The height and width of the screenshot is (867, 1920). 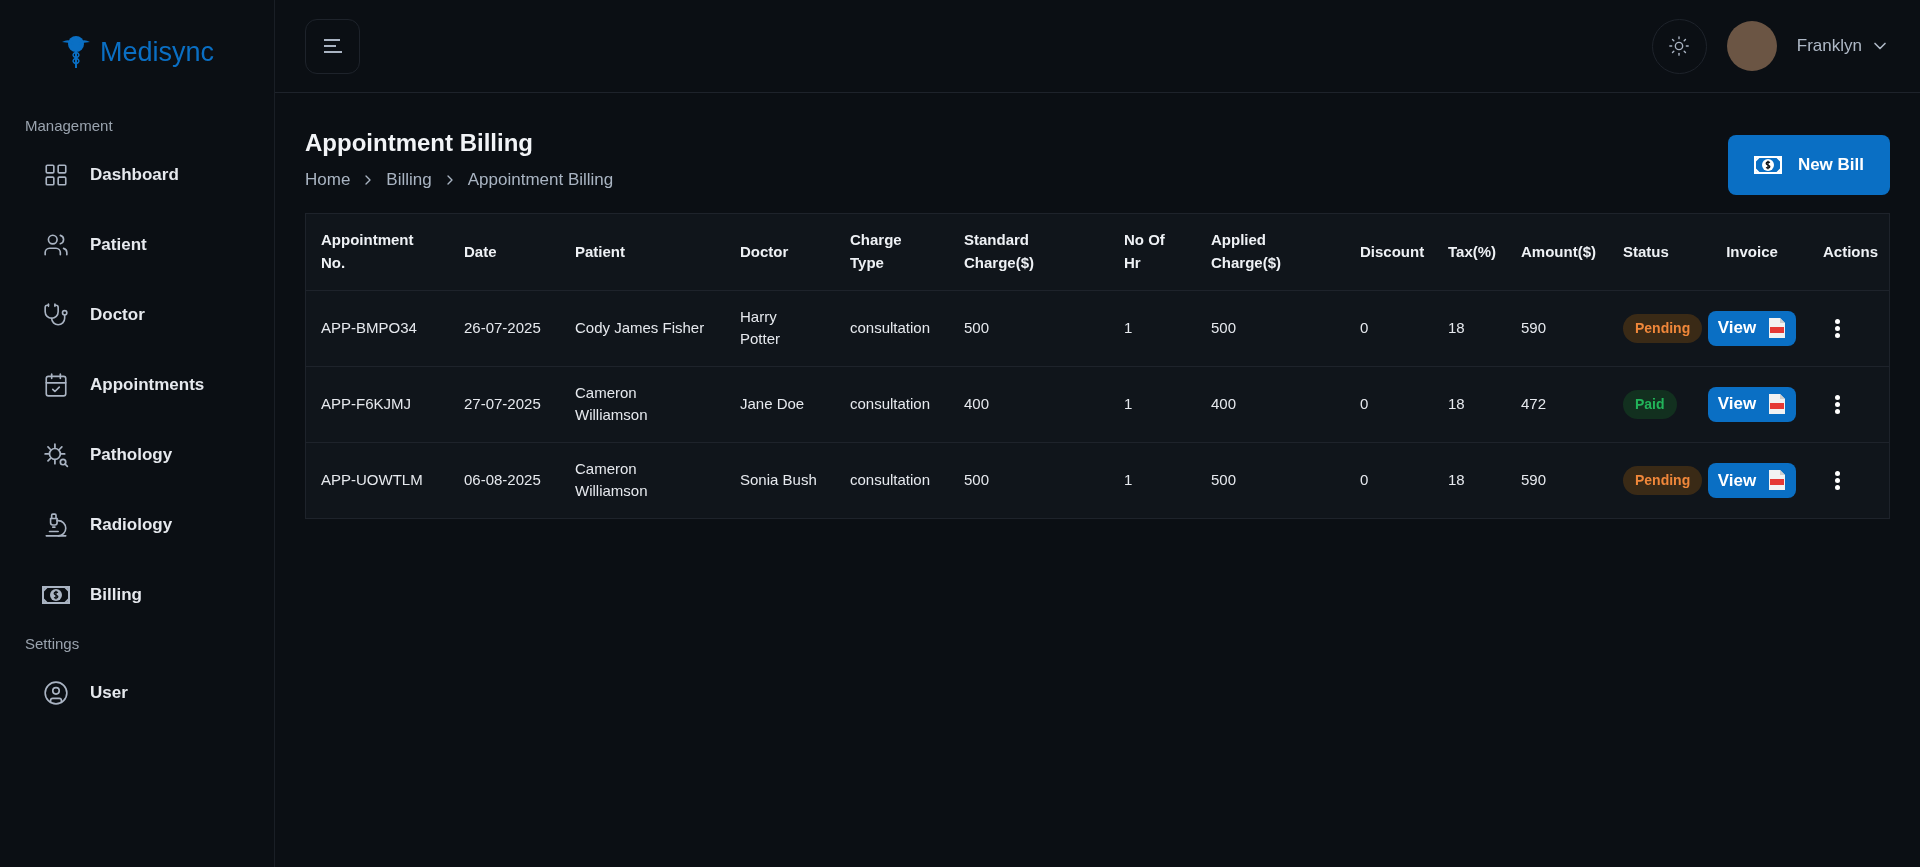 I want to click on sidebar-section-title: Settings, so click(x=52, y=643).